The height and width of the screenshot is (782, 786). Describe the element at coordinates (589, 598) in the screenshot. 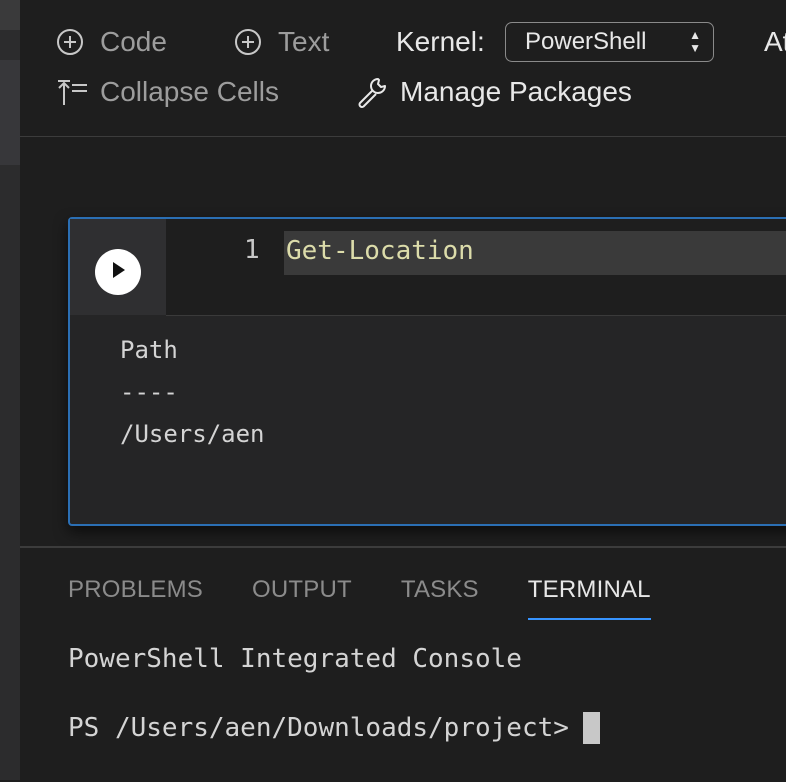

I see `tab-terminal: TERMINAL` at that location.